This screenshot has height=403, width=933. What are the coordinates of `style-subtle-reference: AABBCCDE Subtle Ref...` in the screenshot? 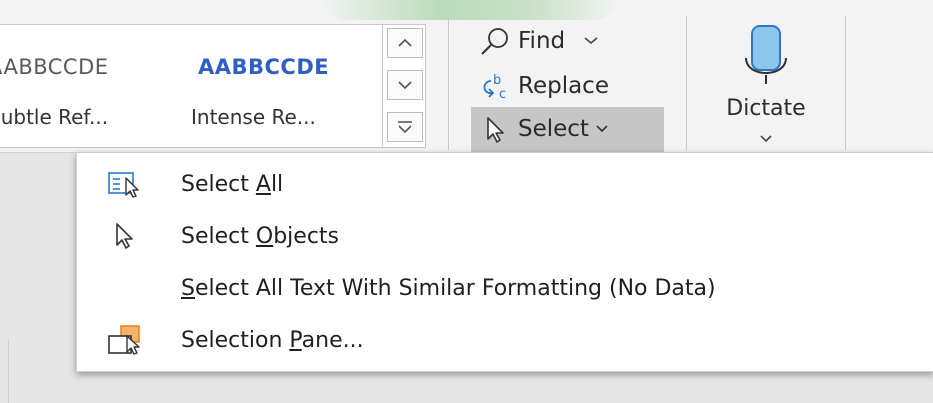 It's located at (89, 86).